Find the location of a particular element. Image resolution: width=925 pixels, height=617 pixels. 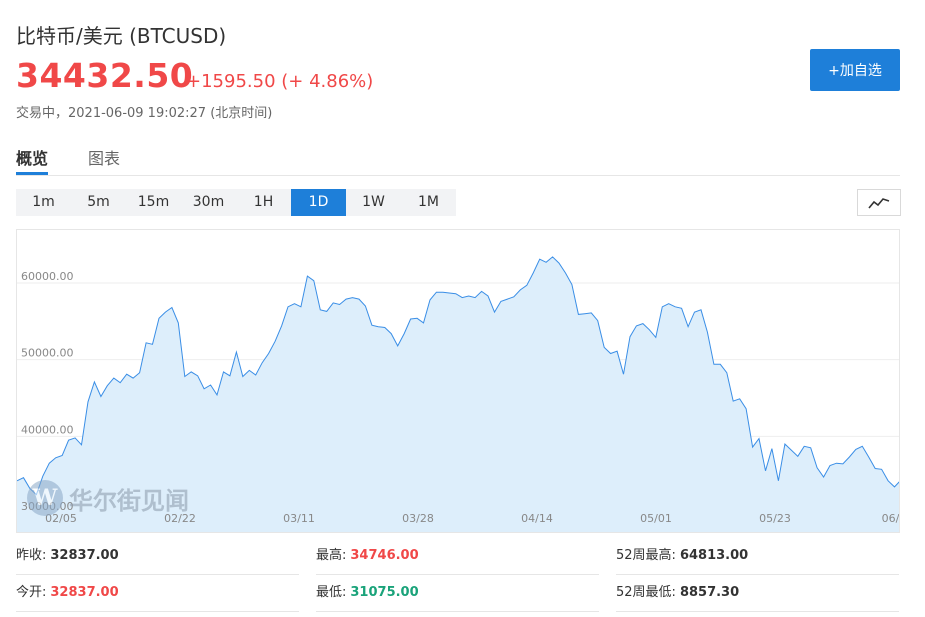

x-tick-label: 03/11 is located at coordinates (299, 518).